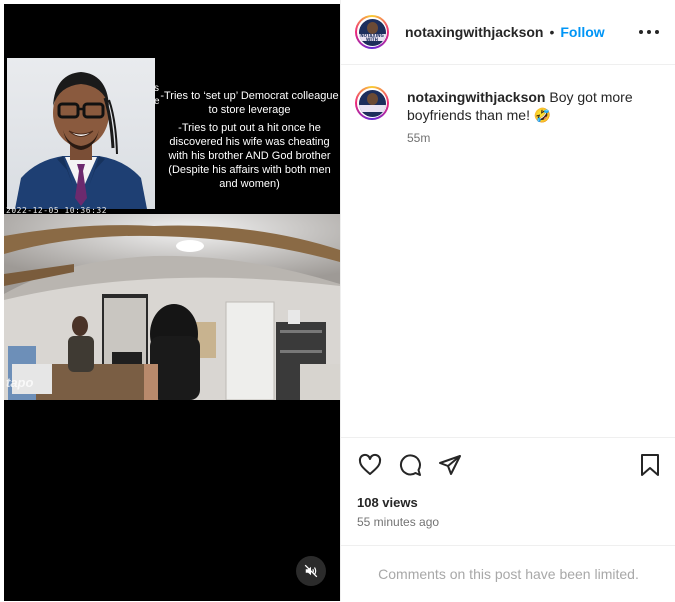  I want to click on heart-icon, so click(370, 465).